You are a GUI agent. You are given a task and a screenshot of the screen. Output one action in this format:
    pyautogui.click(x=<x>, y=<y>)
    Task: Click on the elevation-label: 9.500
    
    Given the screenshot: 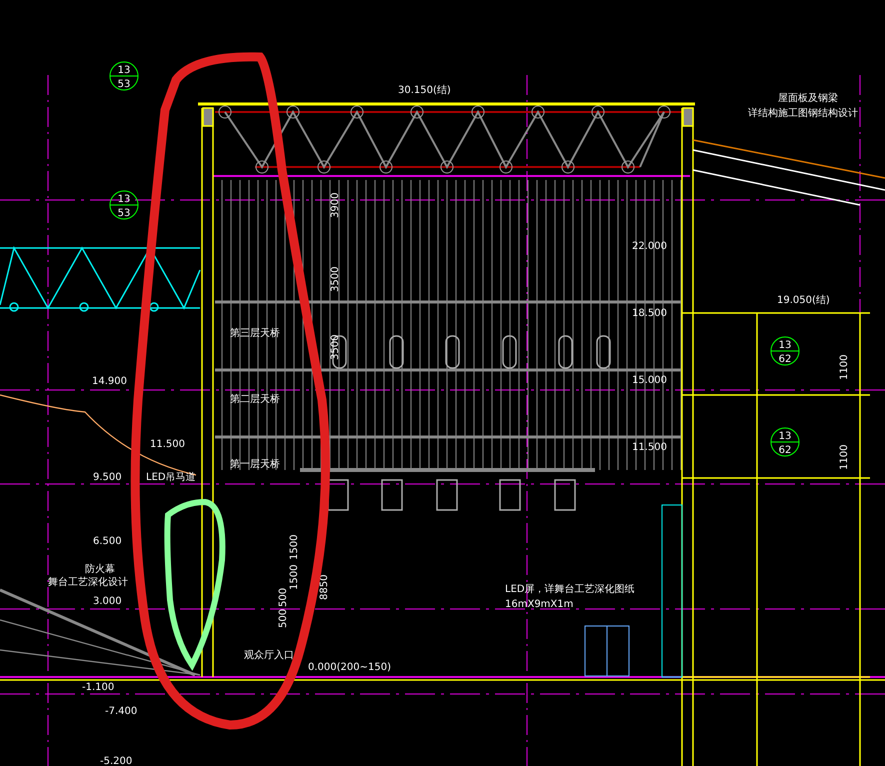 What is the action you would take?
    pyautogui.click(x=107, y=477)
    